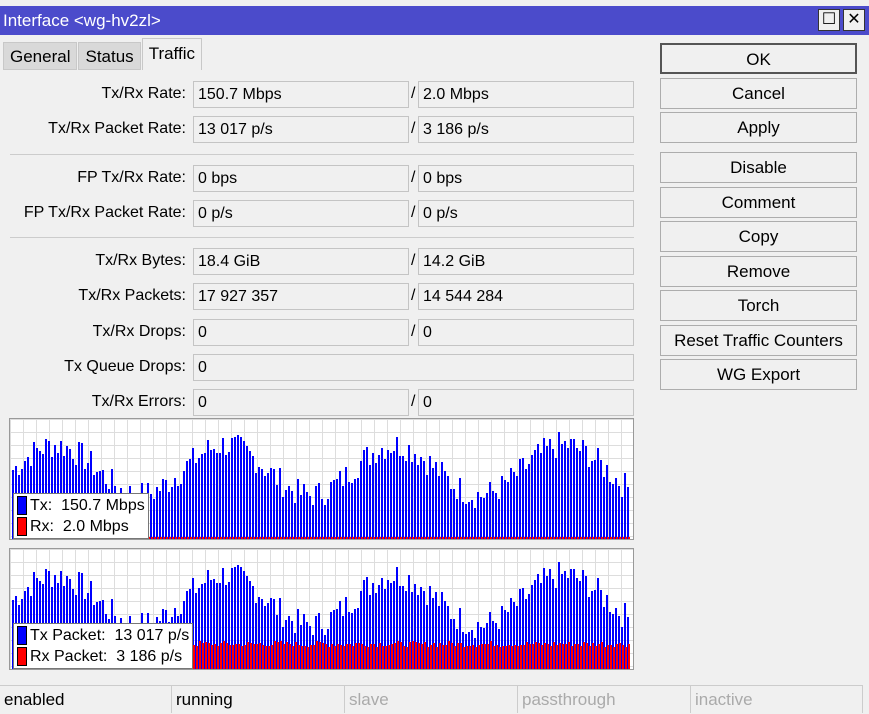 The height and width of the screenshot is (714, 869). I want to click on comment-button: Comment, so click(758, 202).